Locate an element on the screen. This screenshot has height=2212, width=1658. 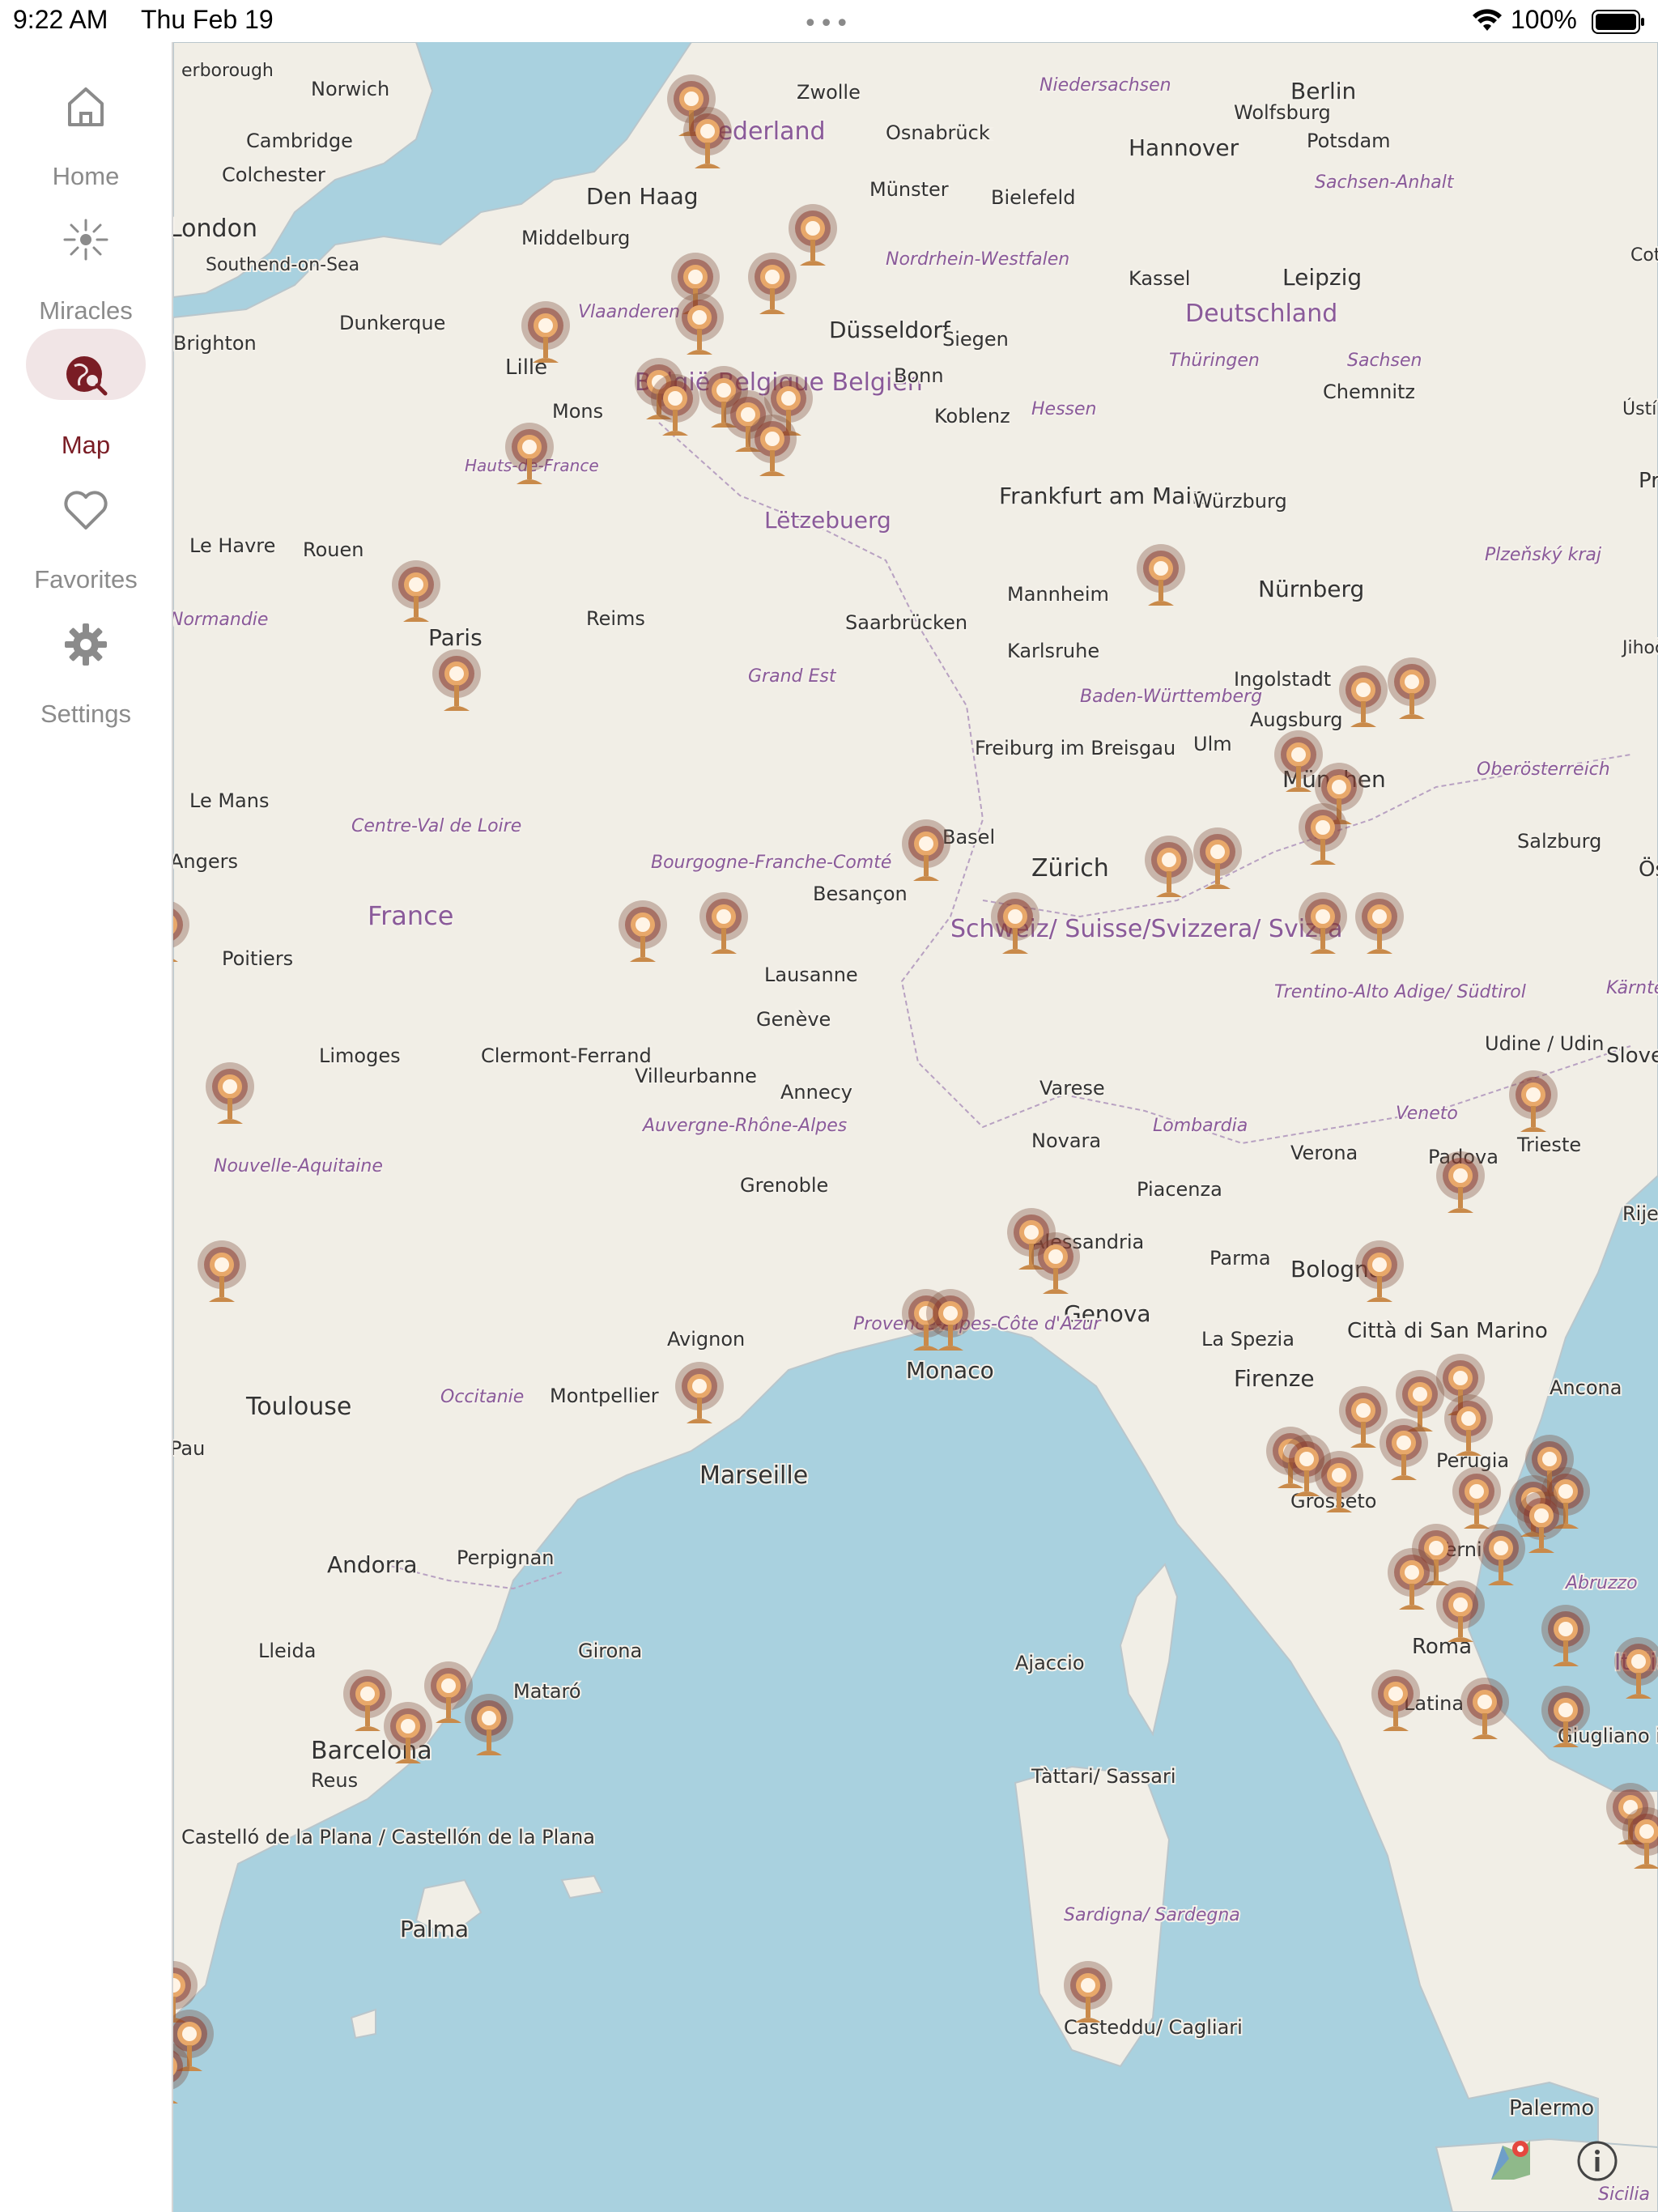
map-label: Freiburg im Breisgau is located at coordinates (1075, 748).